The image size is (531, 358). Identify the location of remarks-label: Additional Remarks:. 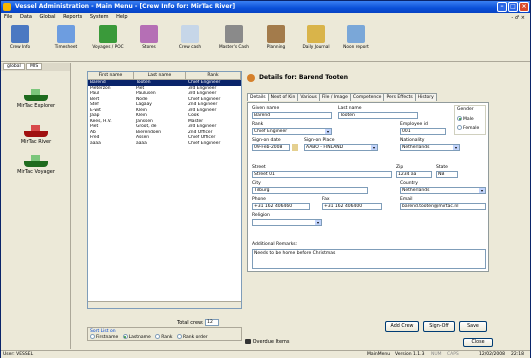
(275, 244).